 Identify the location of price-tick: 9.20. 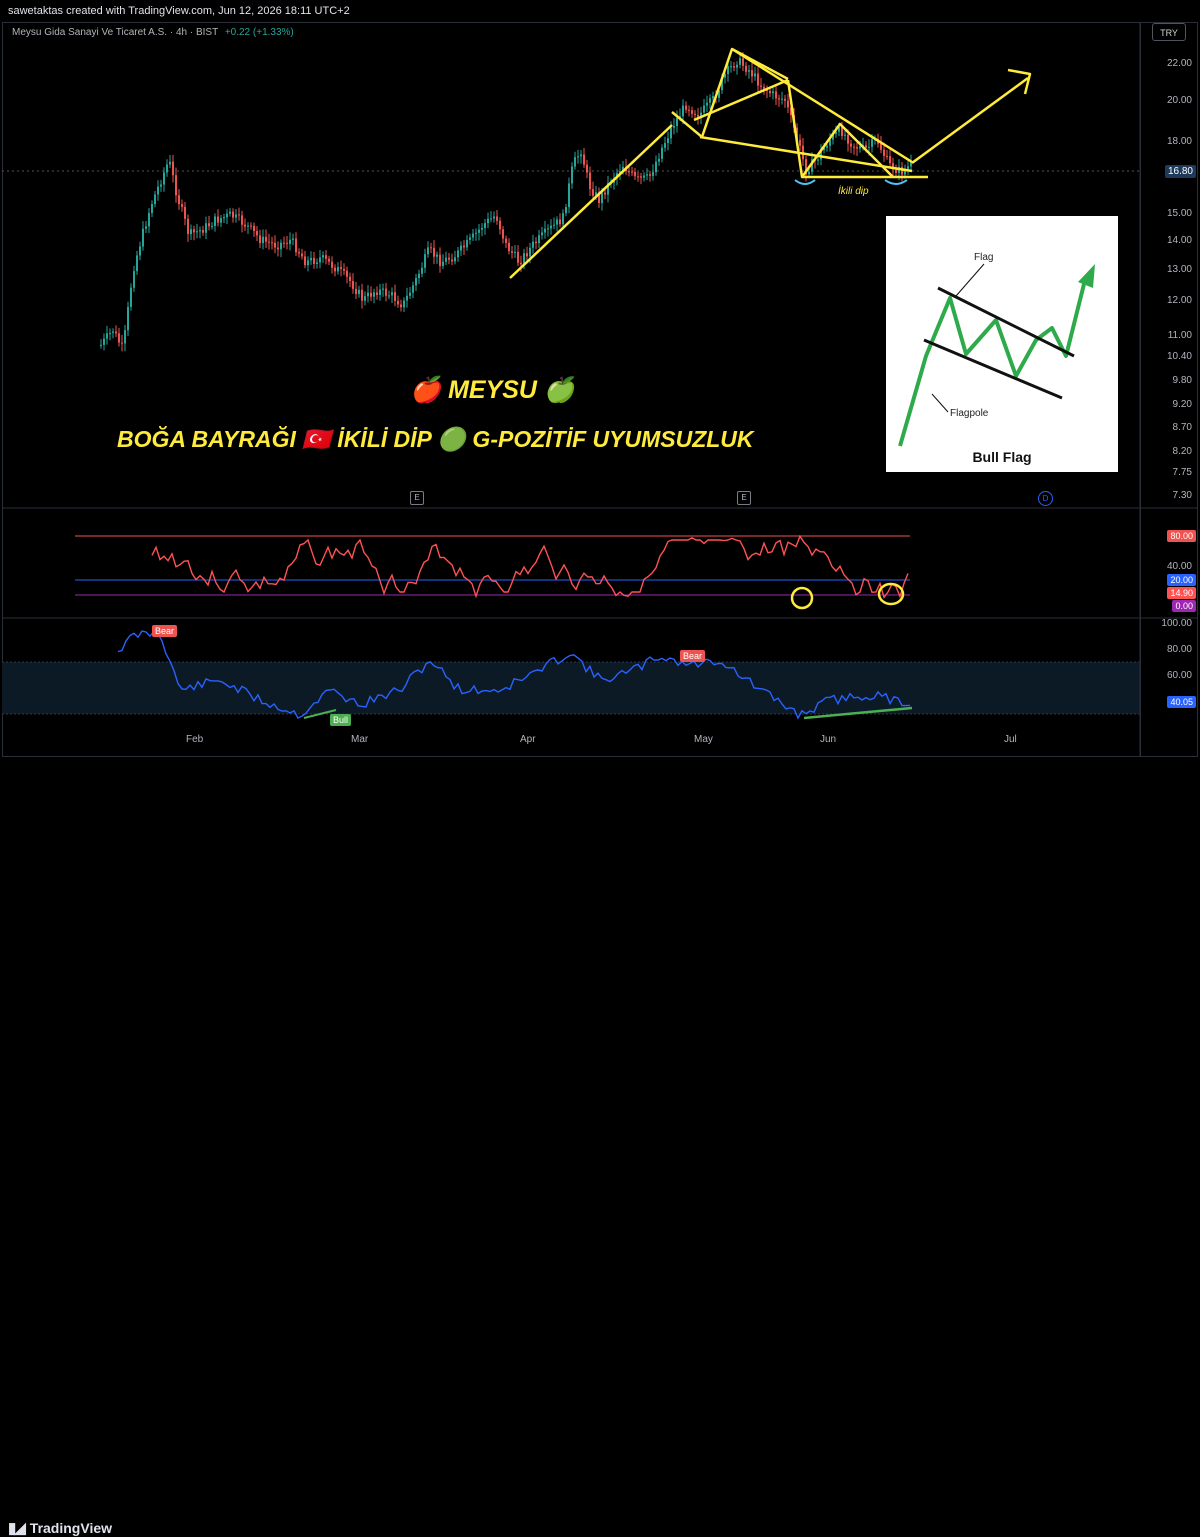
(1182, 404).